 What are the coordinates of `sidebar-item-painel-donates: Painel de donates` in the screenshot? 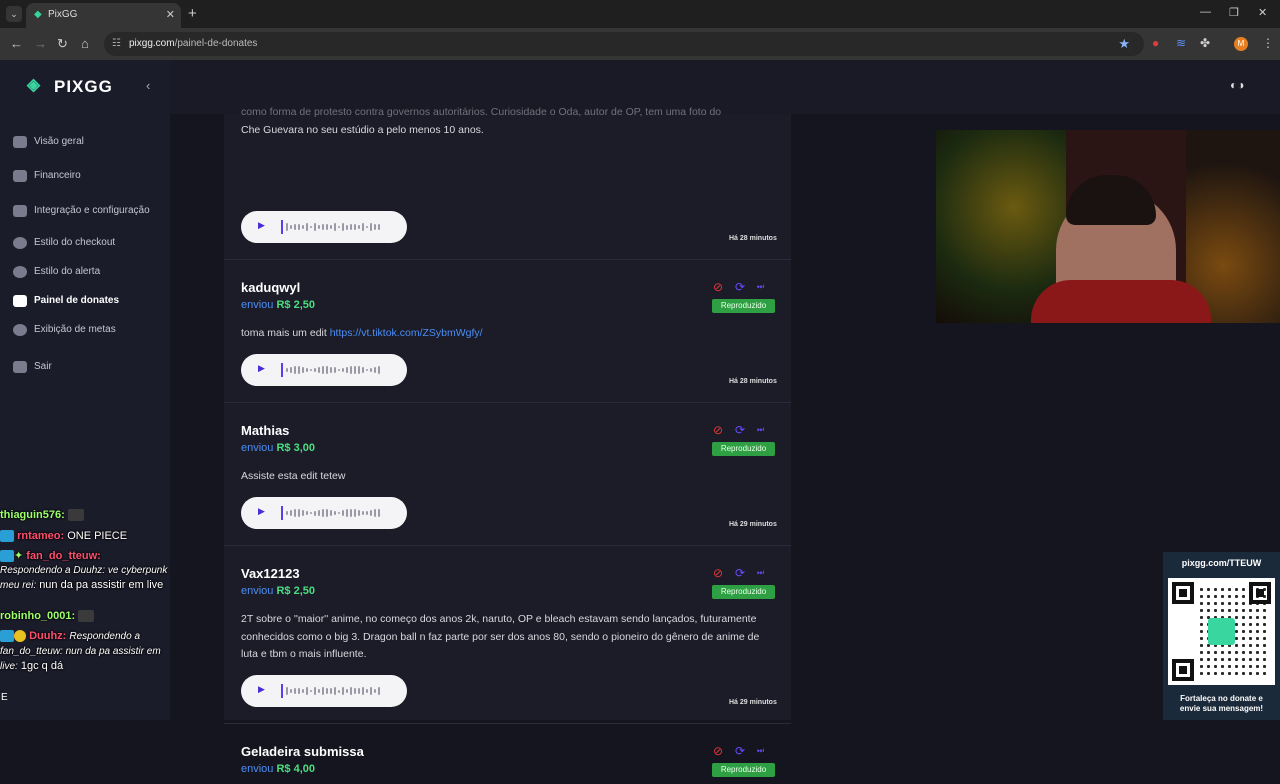 It's located at (88, 302).